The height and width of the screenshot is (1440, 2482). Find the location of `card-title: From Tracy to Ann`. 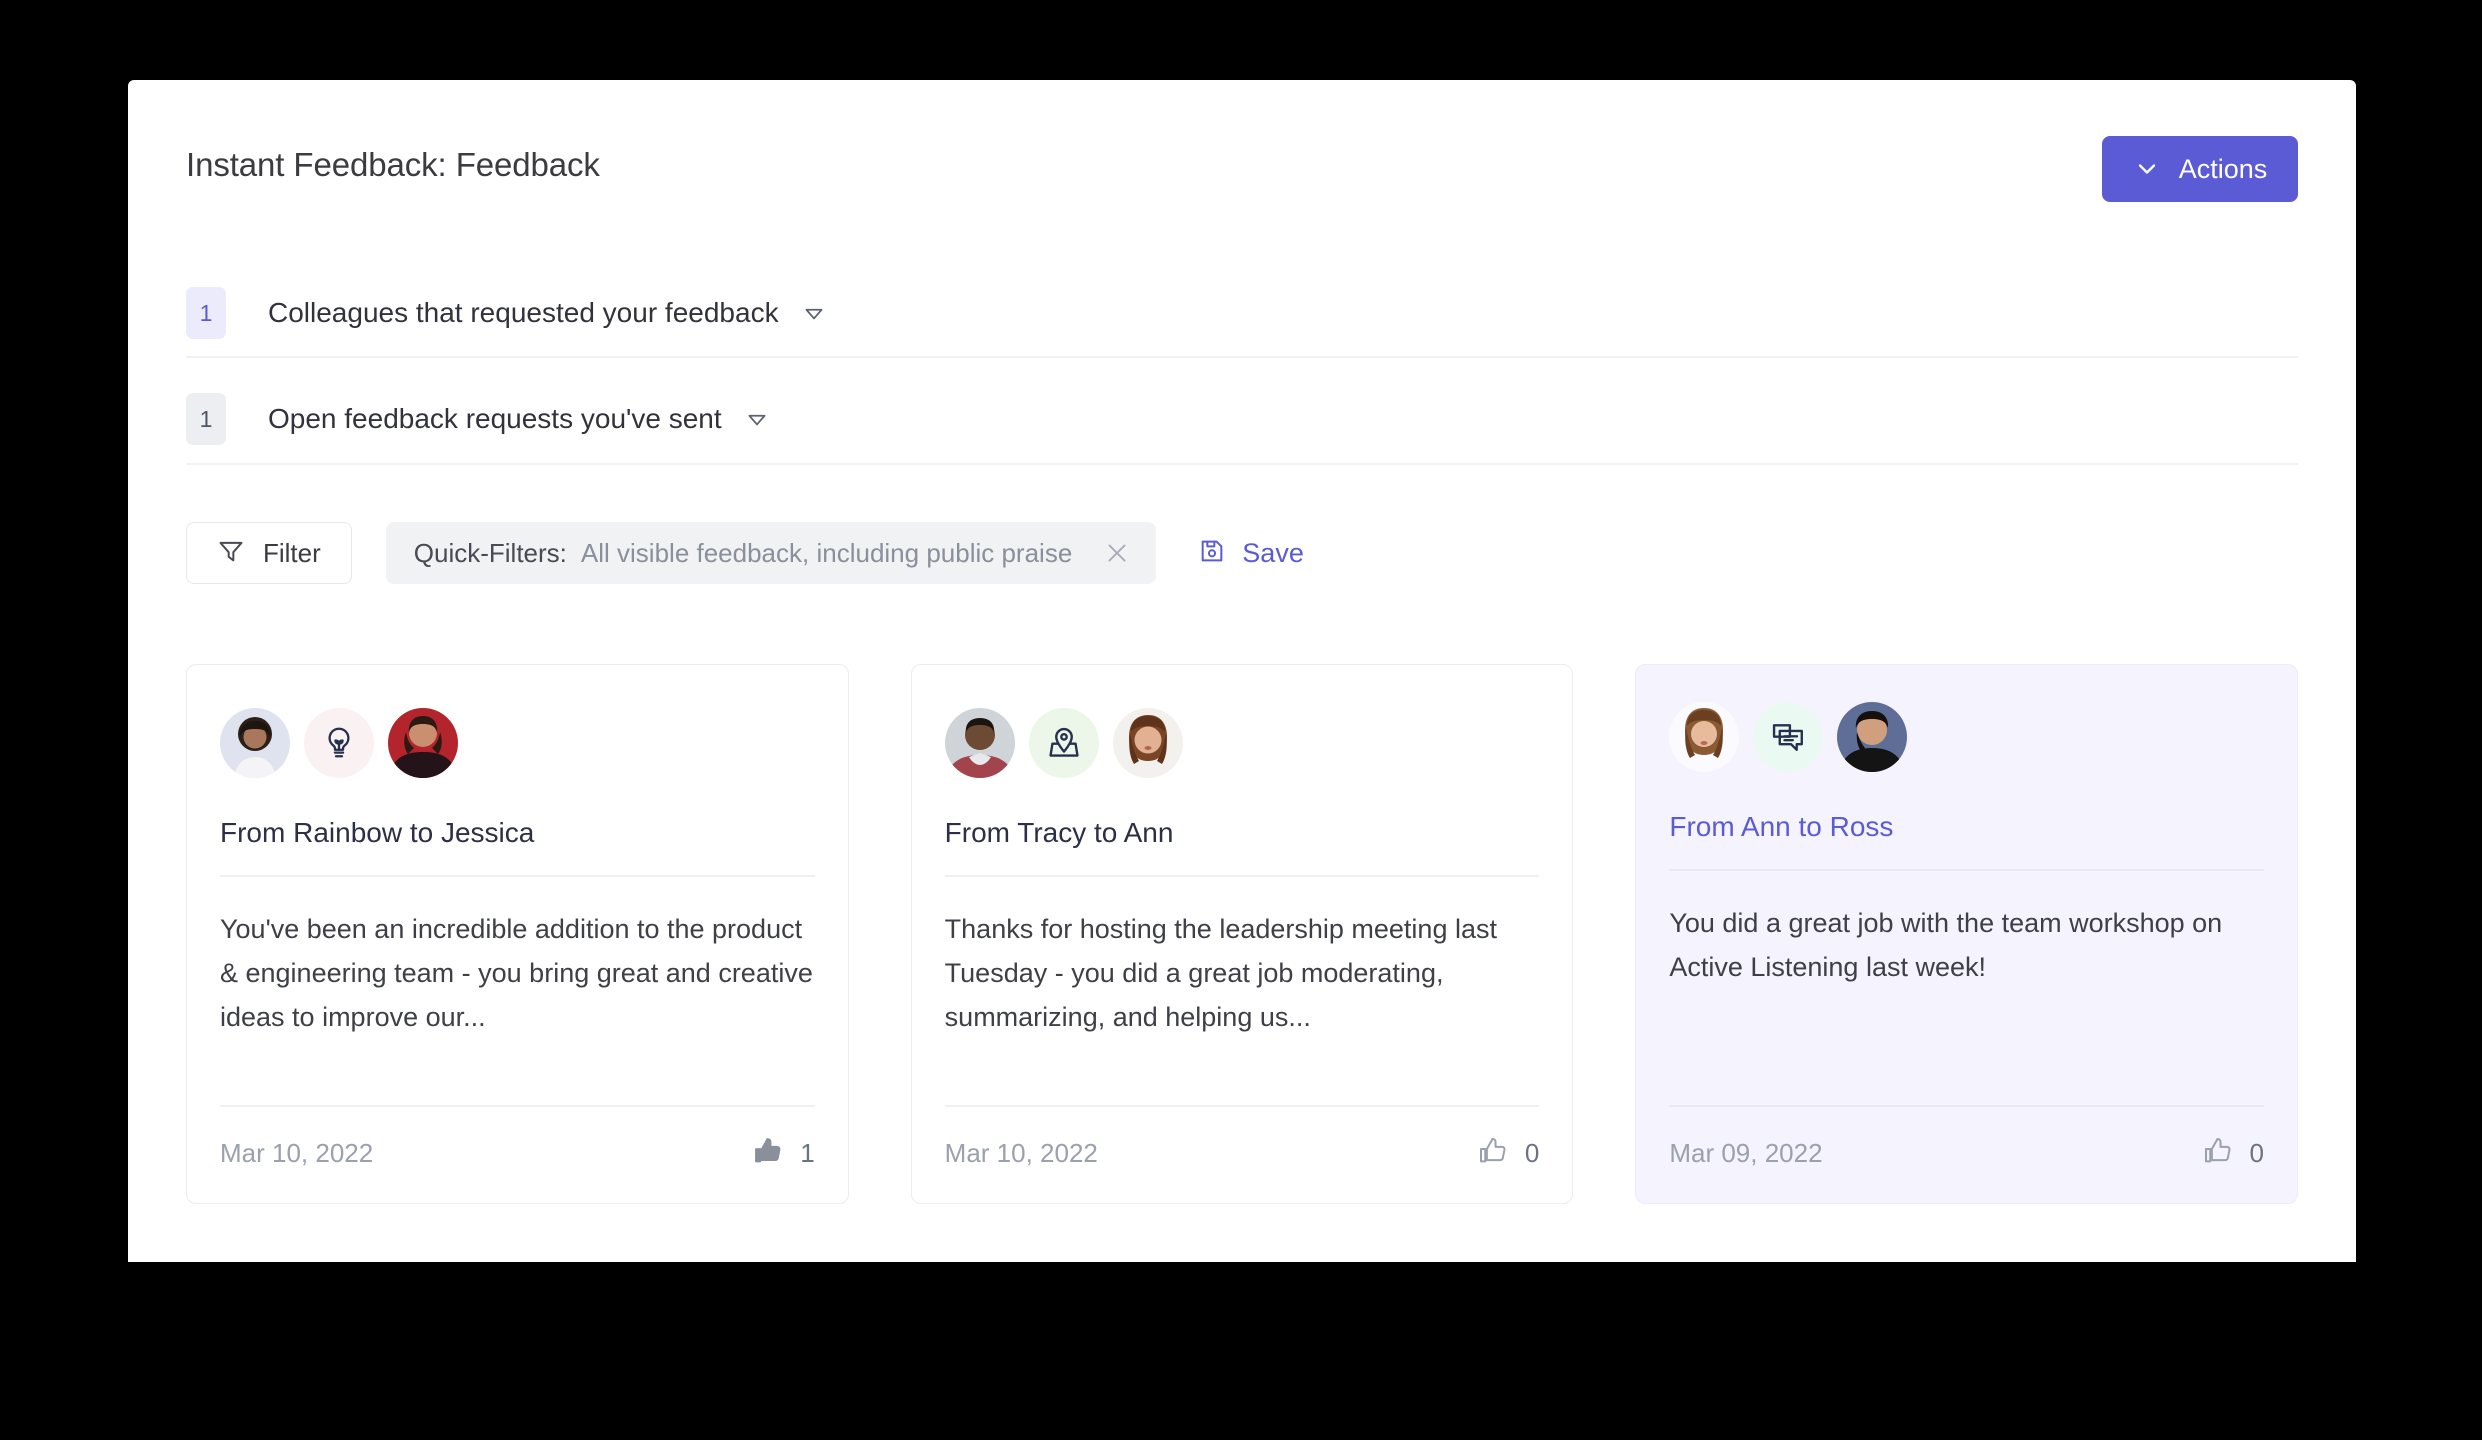

card-title: From Tracy to Ann is located at coordinates (1242, 833).